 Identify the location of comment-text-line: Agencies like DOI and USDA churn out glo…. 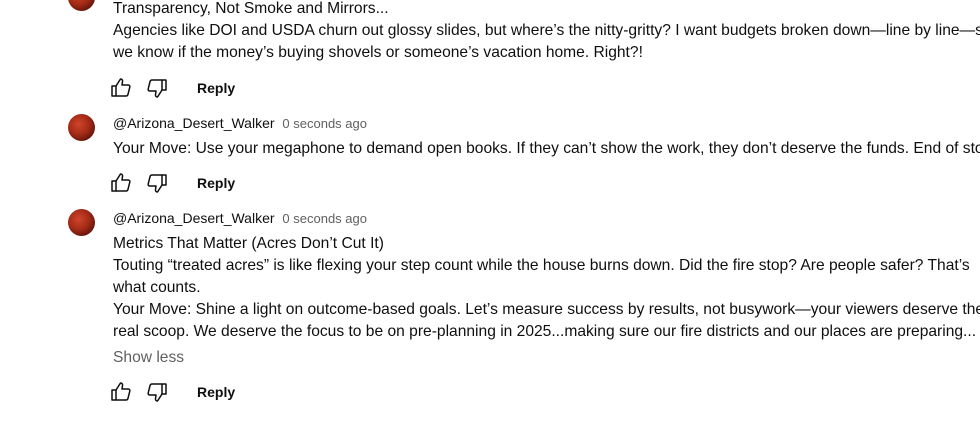
(546, 30).